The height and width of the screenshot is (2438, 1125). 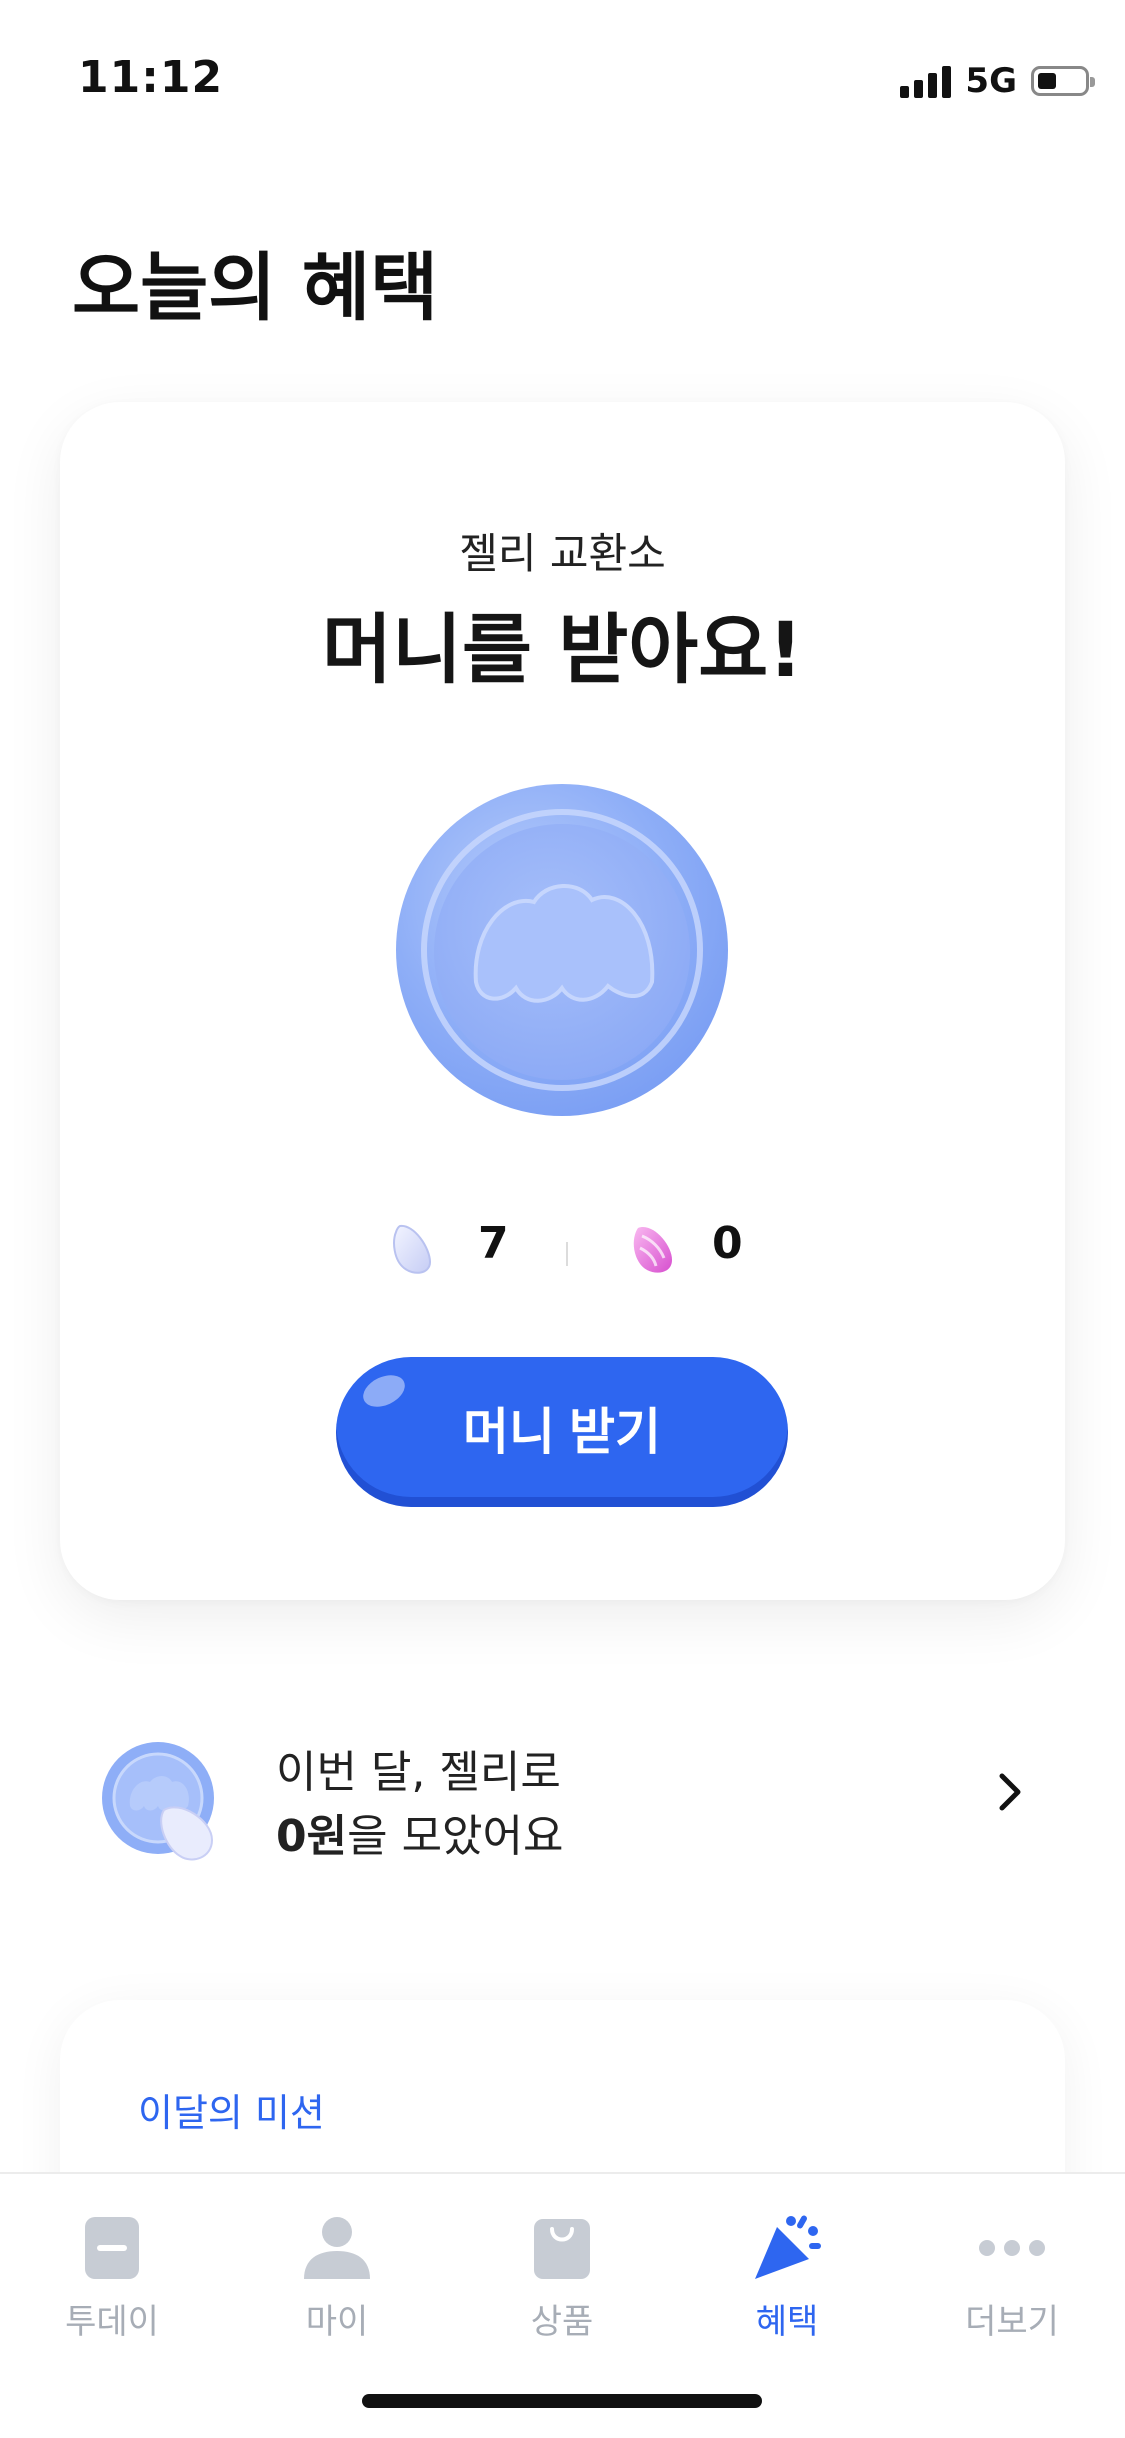 I want to click on tab-today: 투데이, so click(x=112, y=2282).